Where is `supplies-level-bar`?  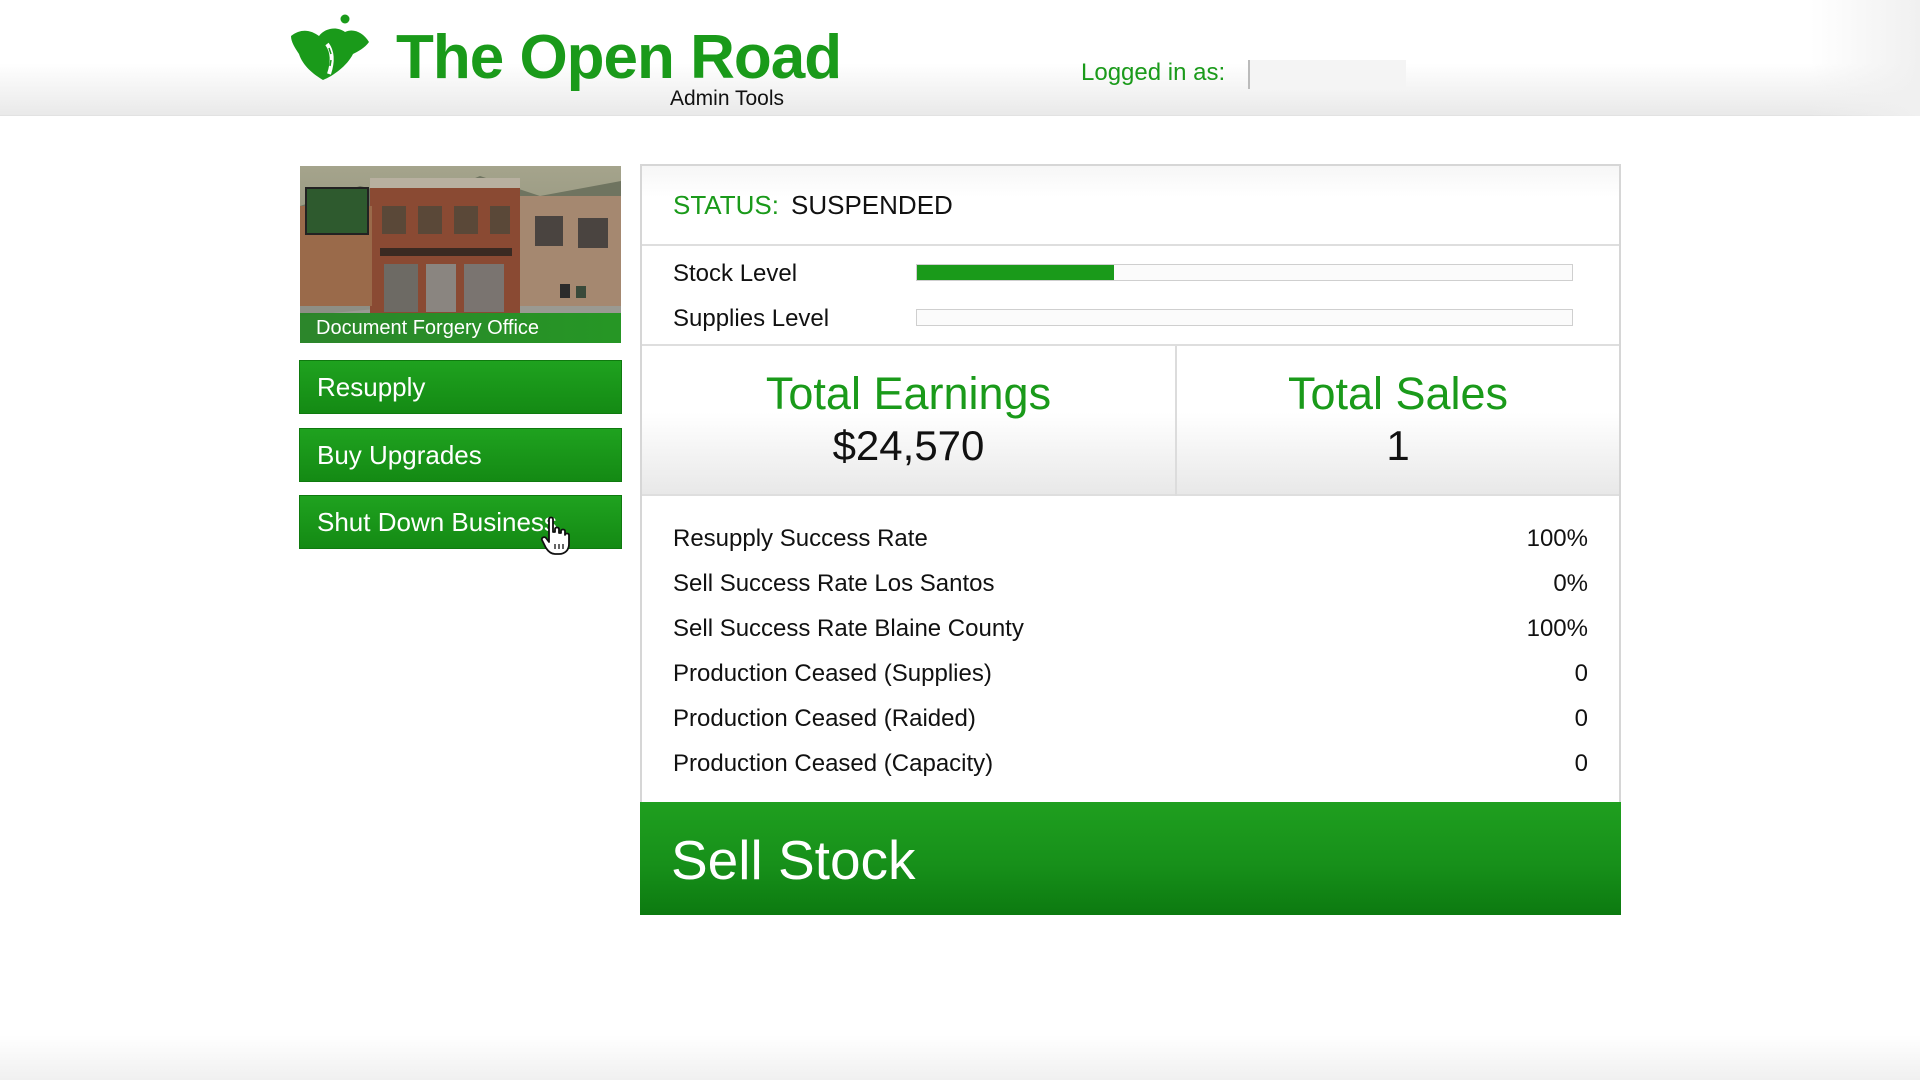
supplies-level-bar is located at coordinates (1244, 317).